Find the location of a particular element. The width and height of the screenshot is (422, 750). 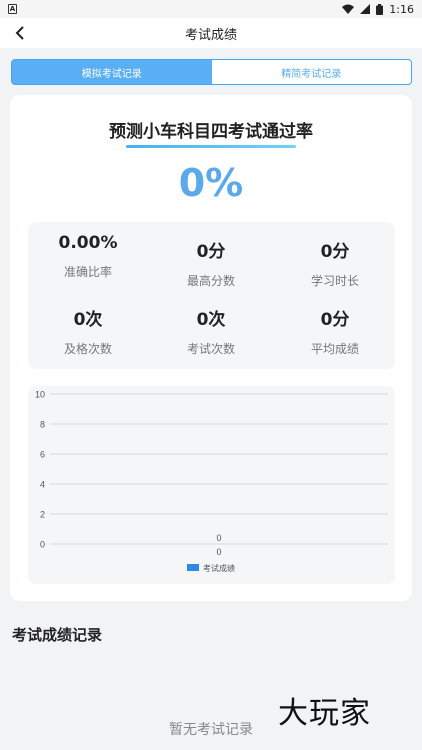

legend-swatch is located at coordinates (193, 567).